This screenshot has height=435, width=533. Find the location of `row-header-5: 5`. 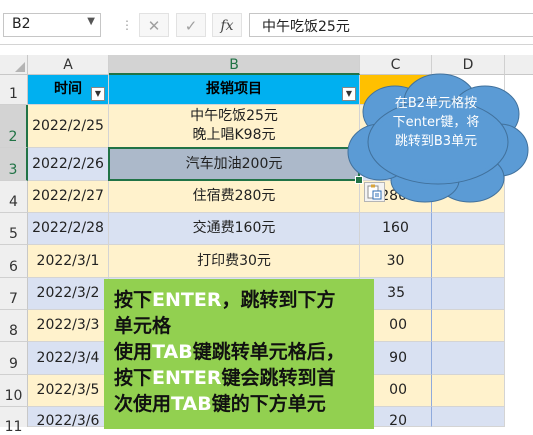

row-header-5: 5 is located at coordinates (14, 229).